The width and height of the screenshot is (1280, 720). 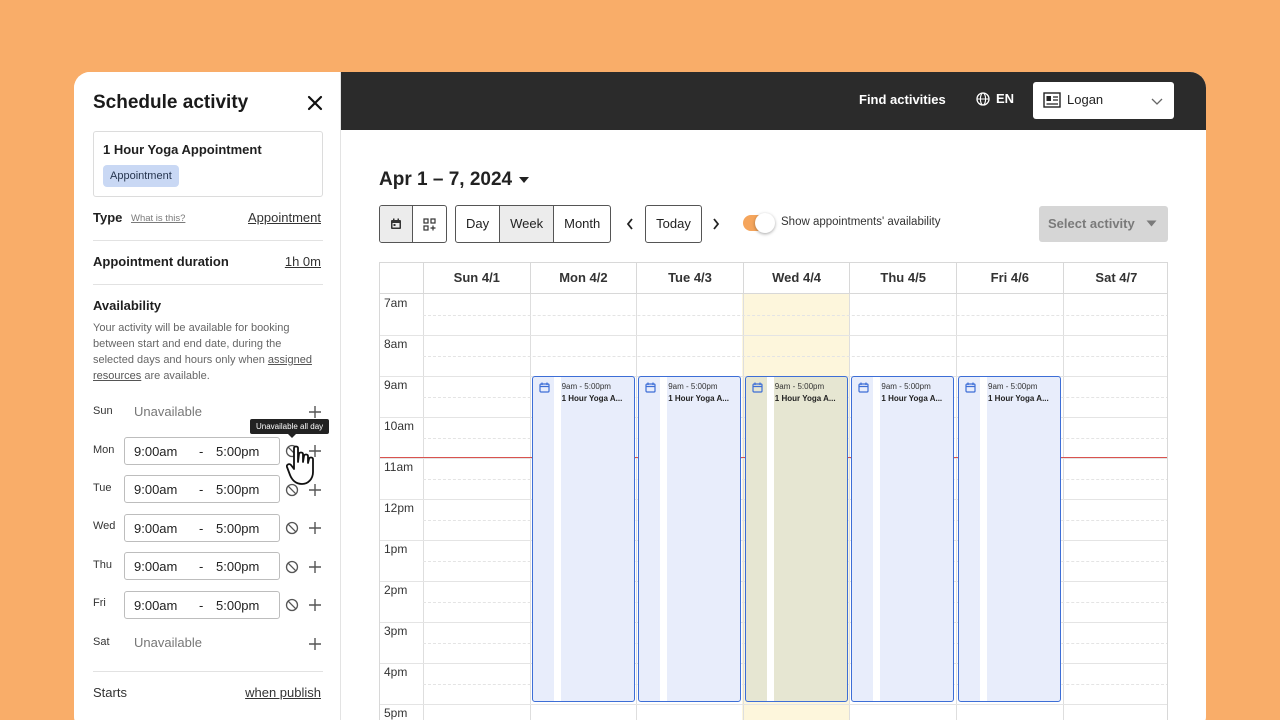 I want to click on day-header: Fri 4/6, so click(x=1009, y=278).